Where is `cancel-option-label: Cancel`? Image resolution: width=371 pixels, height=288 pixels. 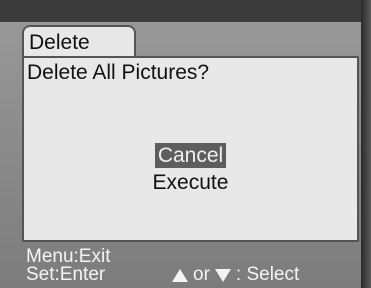 cancel-option-label: Cancel is located at coordinates (190, 155).